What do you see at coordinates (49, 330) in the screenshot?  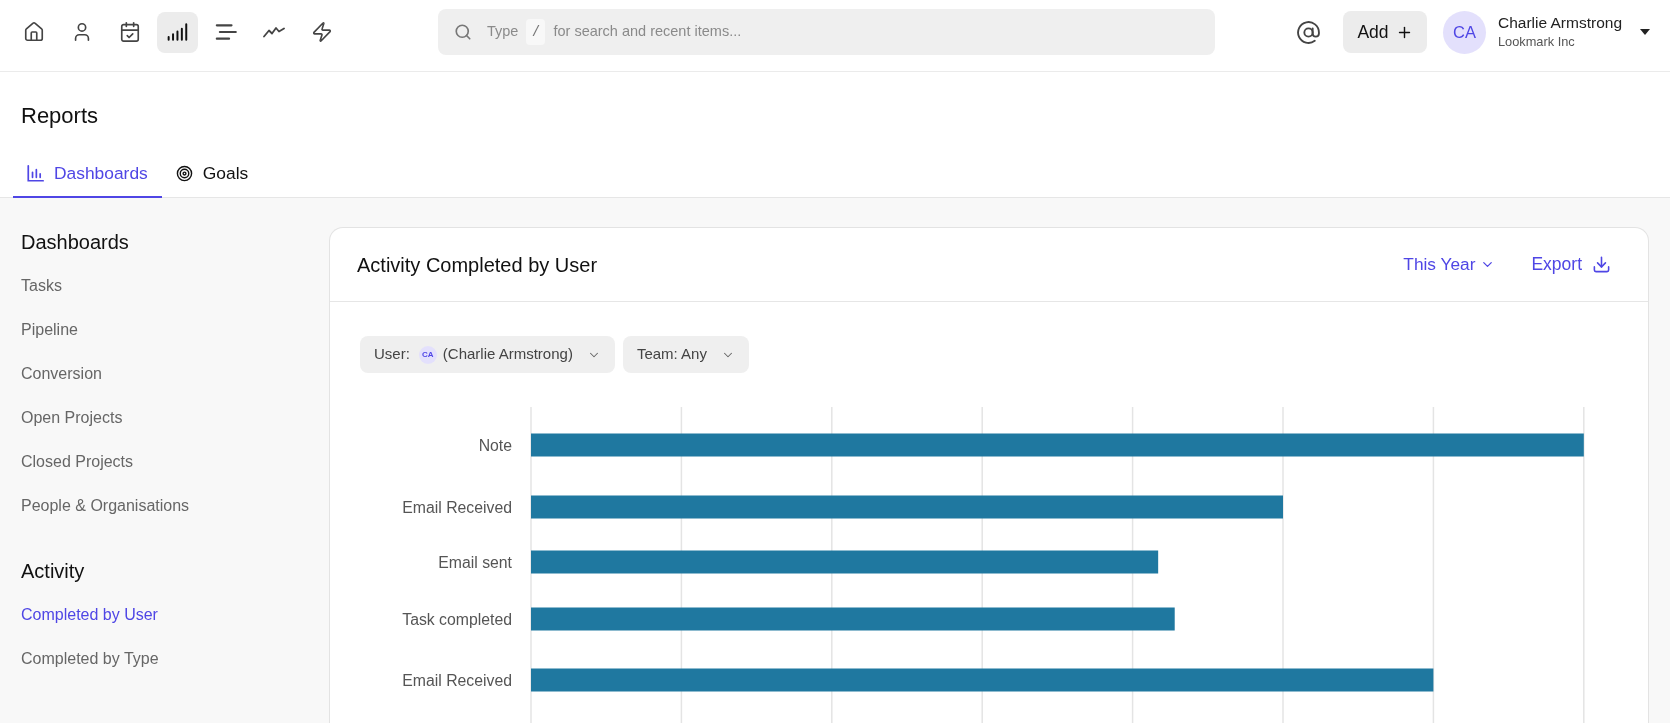 I see `sidebar-item: Pipeline` at bounding box center [49, 330].